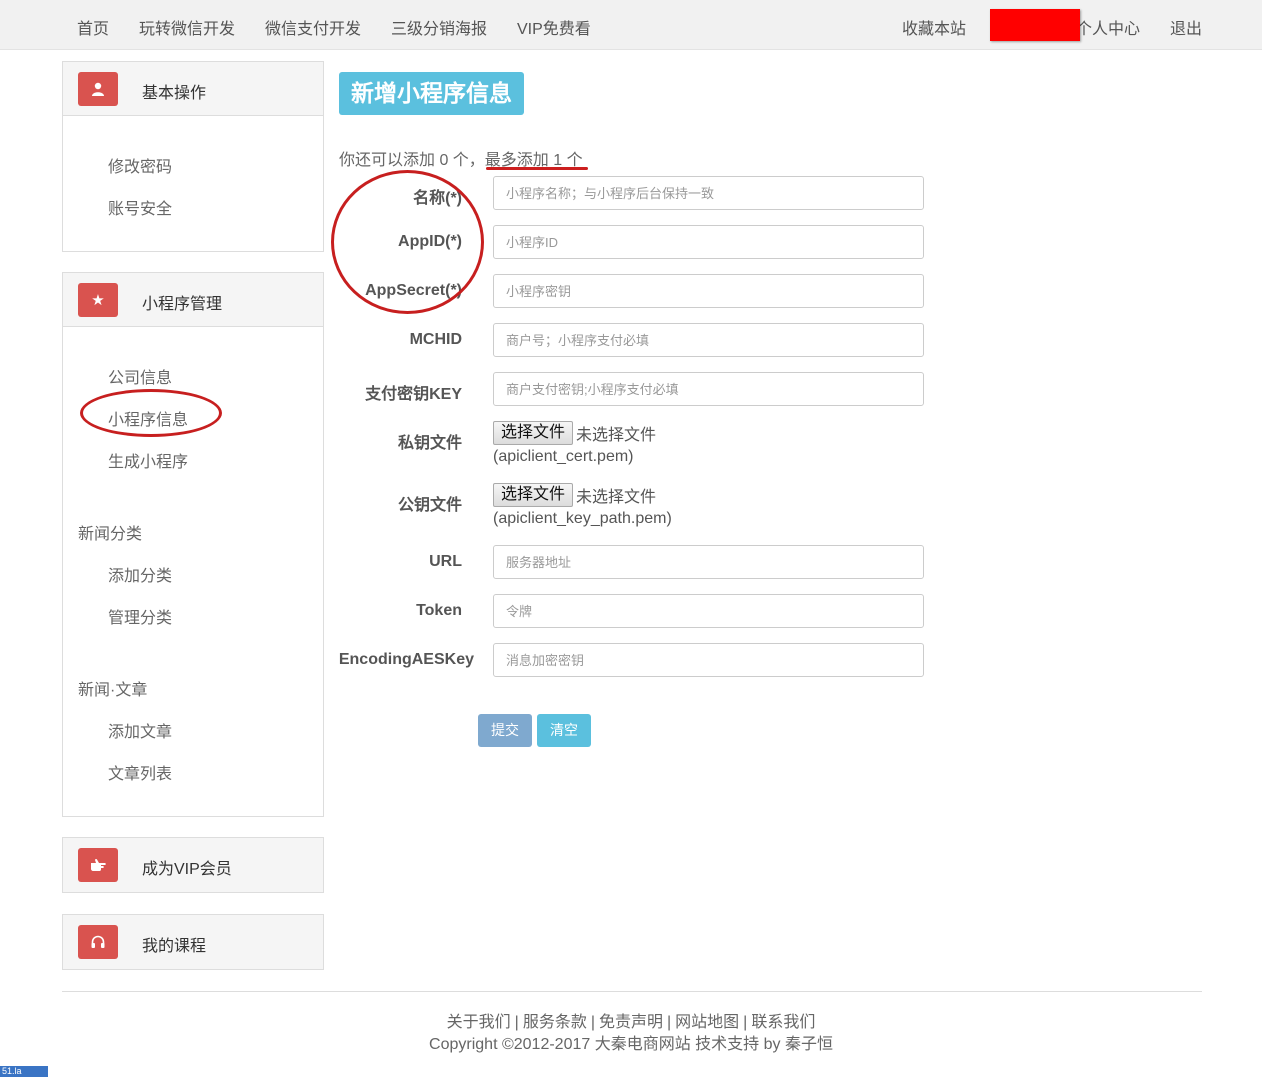  I want to click on sidebar-item-change-password: 修改密码, so click(140, 165).